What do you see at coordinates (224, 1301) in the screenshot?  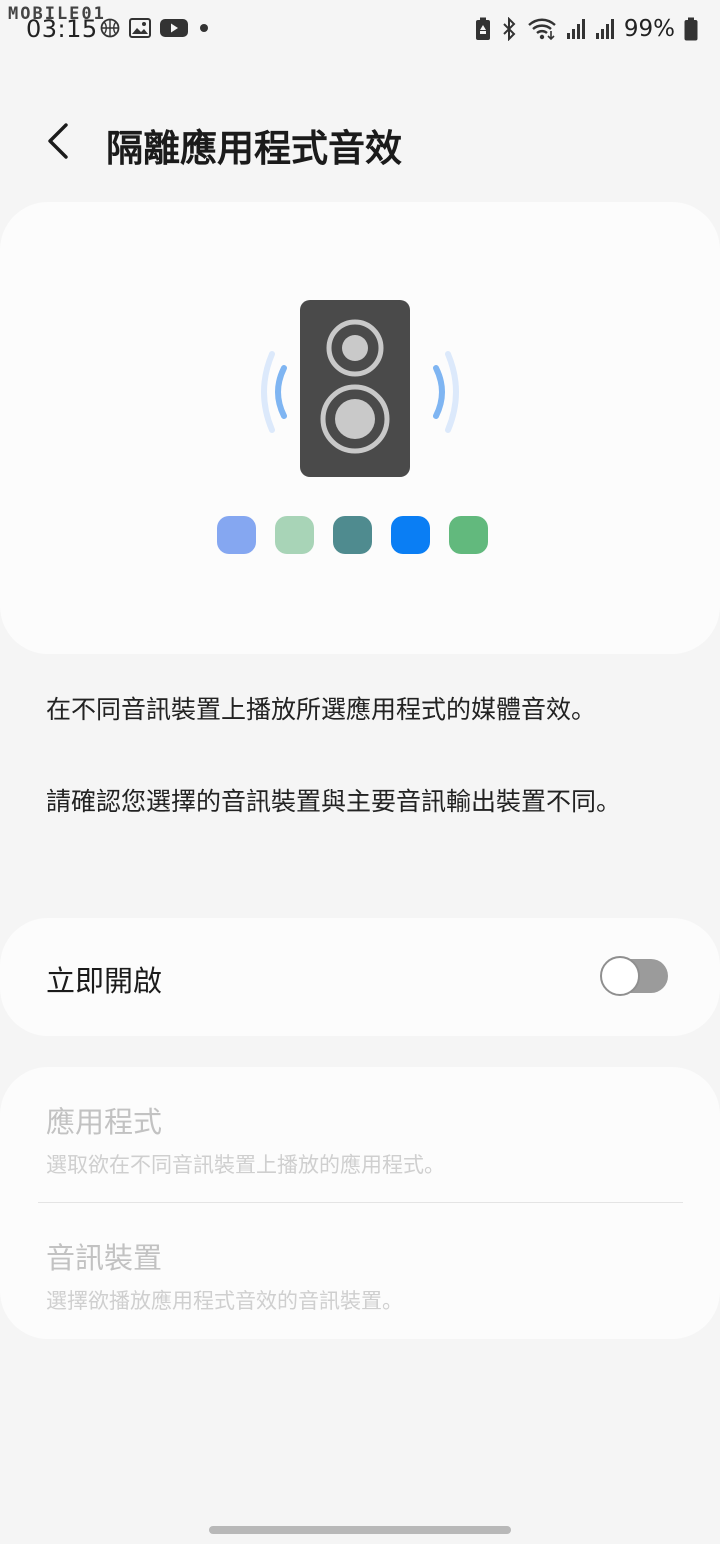 I see `option-subtitle: 選擇欲播放應用程式音效的音訊裝置。` at bounding box center [224, 1301].